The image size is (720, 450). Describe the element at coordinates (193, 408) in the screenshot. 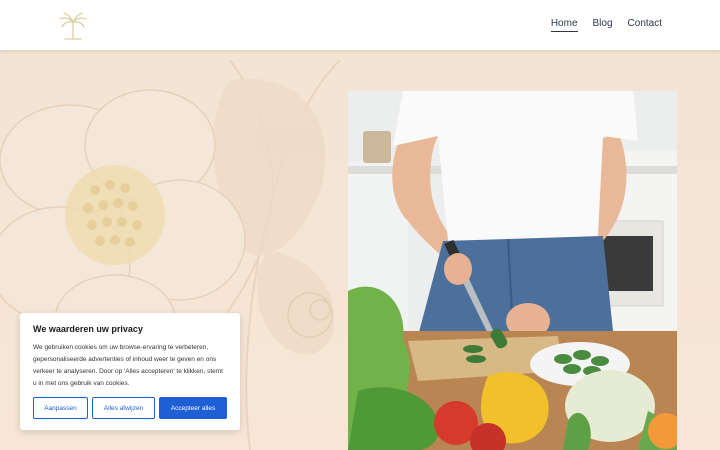

I see `accept-all-button: Accepteer alles` at that location.